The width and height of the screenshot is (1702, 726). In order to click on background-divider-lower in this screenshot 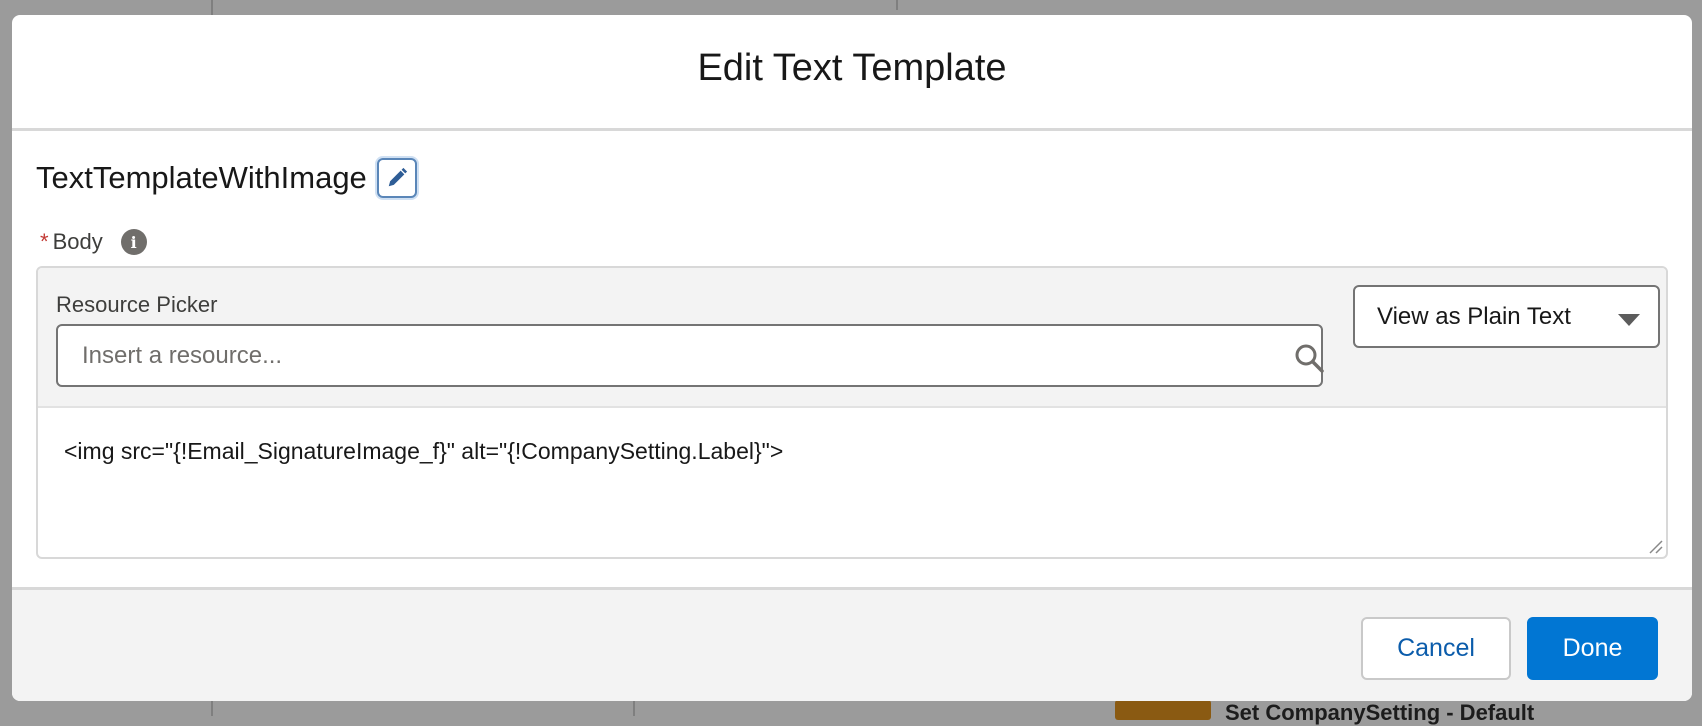, I will do `click(634, 708)`.